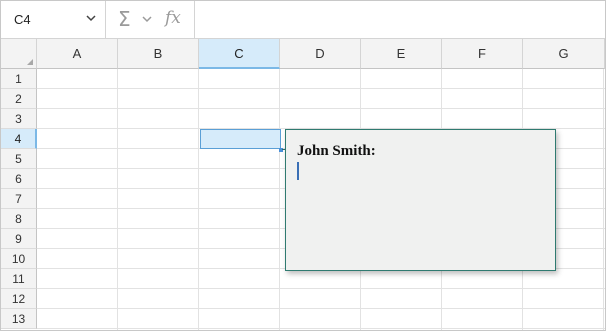 This screenshot has height=331, width=606. What do you see at coordinates (19, 239) in the screenshot?
I see `row-header-9: 9` at bounding box center [19, 239].